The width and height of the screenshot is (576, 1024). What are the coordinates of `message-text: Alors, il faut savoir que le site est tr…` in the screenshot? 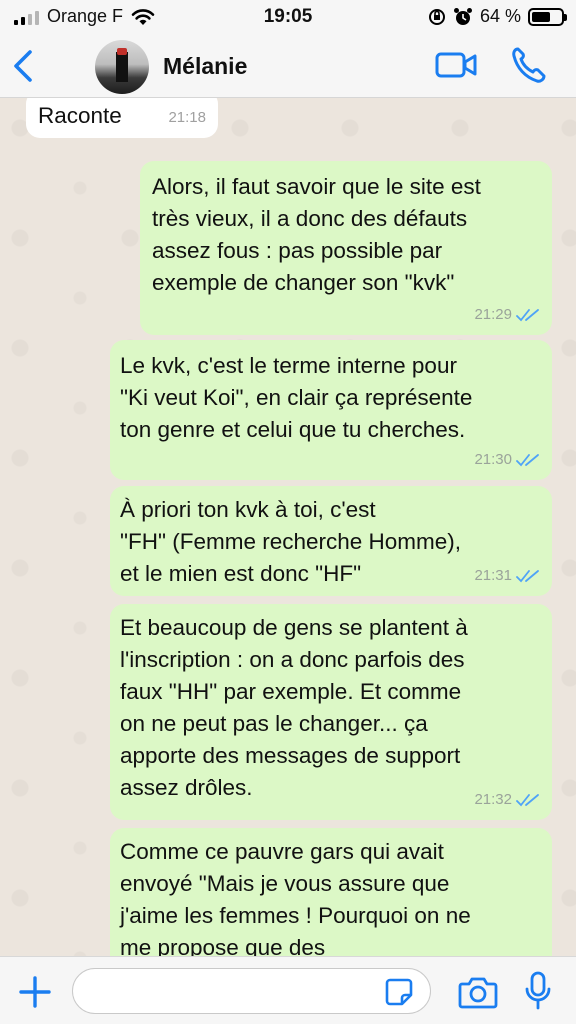 It's located at (316, 234).